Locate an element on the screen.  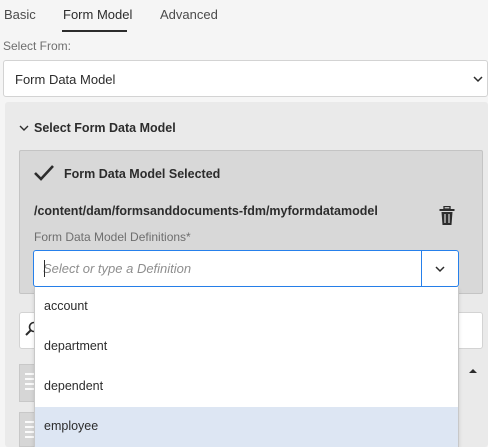
active-tab-indicator is located at coordinates (94, 31).